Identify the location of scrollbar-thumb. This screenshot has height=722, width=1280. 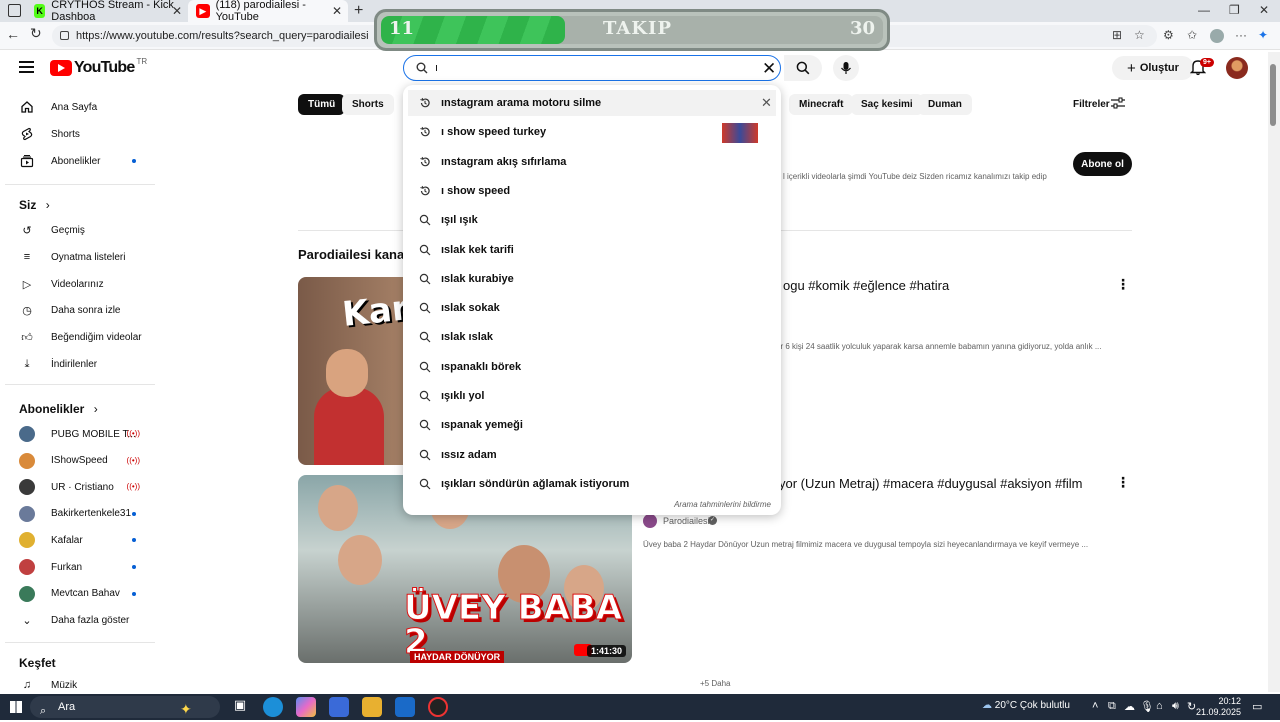
(1273, 95).